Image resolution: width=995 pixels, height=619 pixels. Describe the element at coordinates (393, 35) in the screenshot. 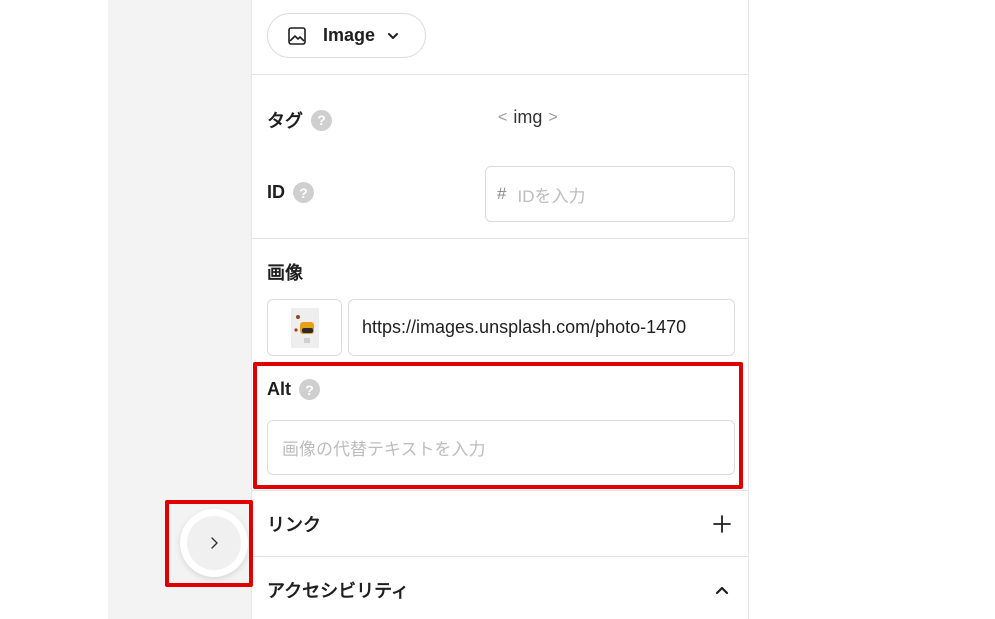

I see `chevron-down-icon` at that location.